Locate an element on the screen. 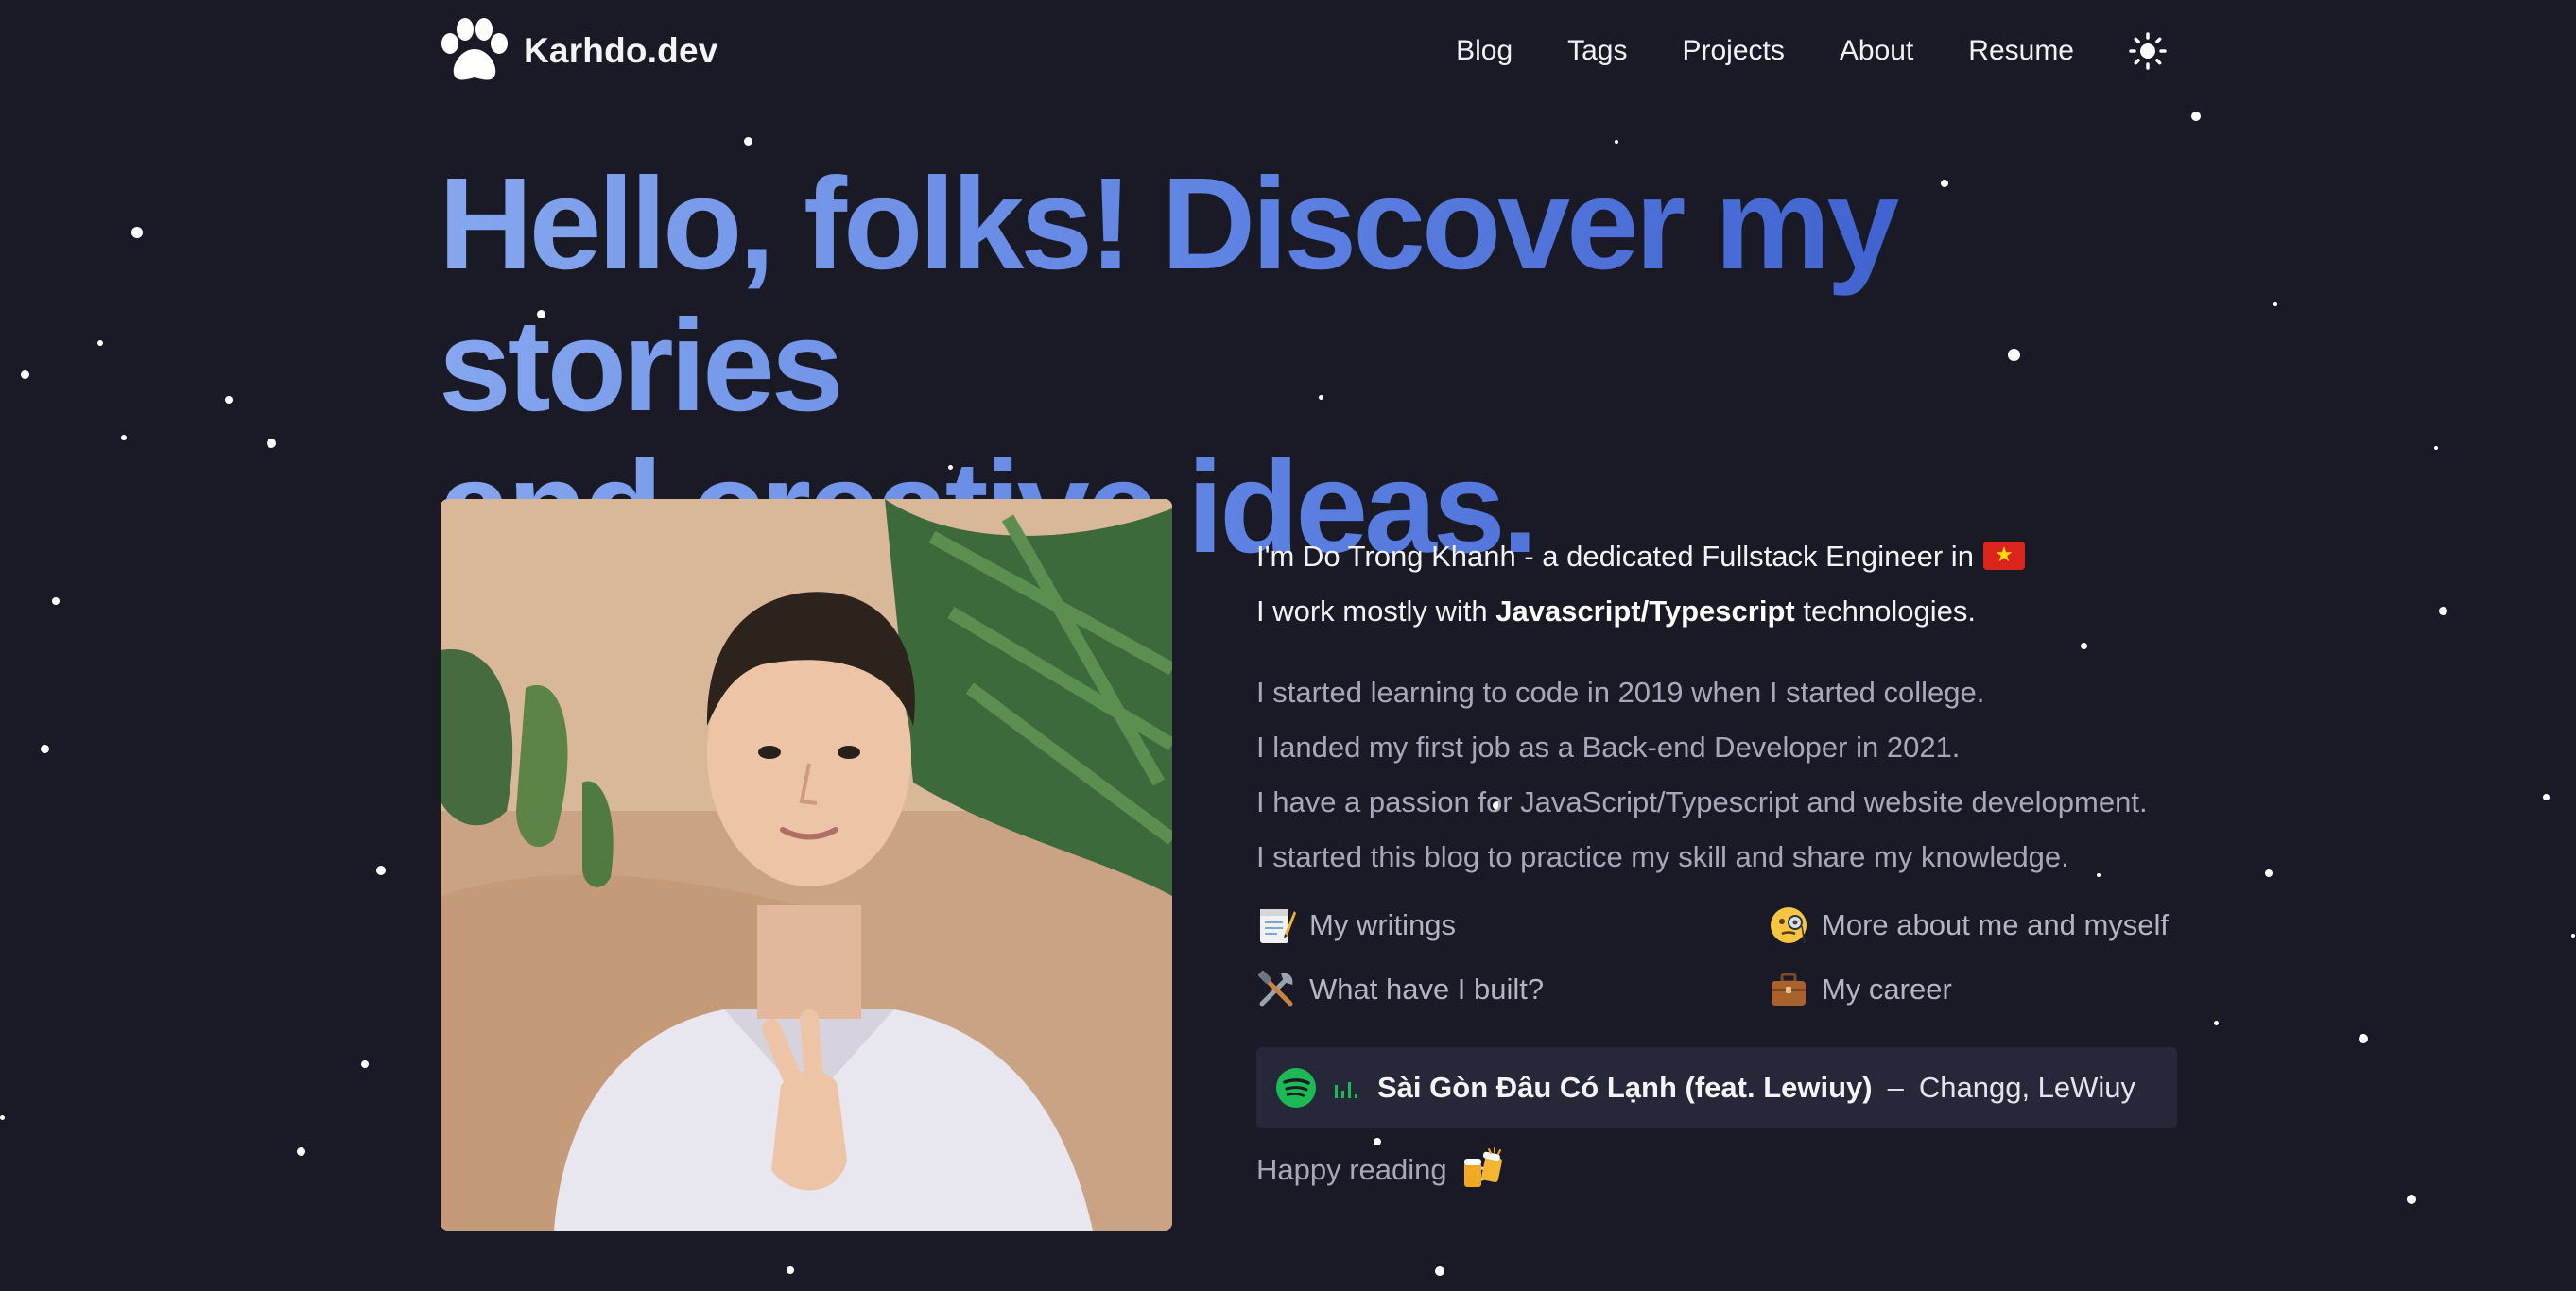 This screenshot has height=1291, width=2576. sun-icon is located at coordinates (2148, 51).